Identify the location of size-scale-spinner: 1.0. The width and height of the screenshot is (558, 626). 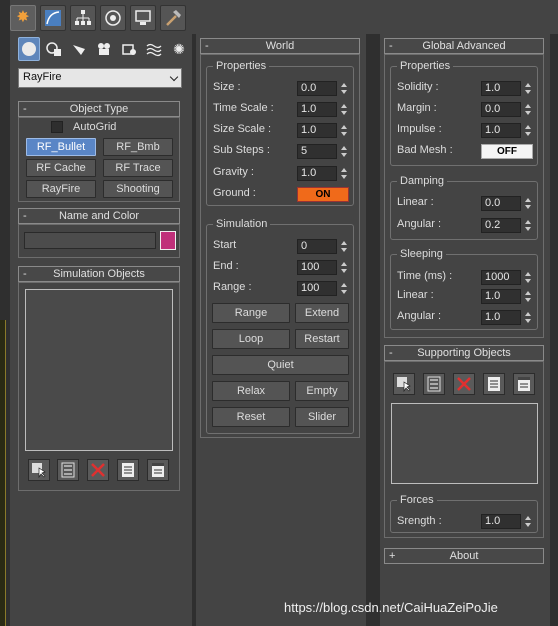
(323, 130).